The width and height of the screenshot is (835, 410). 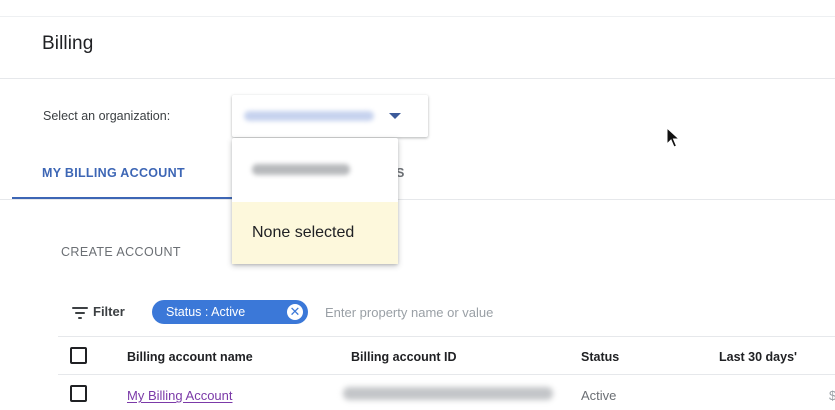 What do you see at coordinates (404, 357) in the screenshot?
I see `column-header-id: Billing account ID` at bounding box center [404, 357].